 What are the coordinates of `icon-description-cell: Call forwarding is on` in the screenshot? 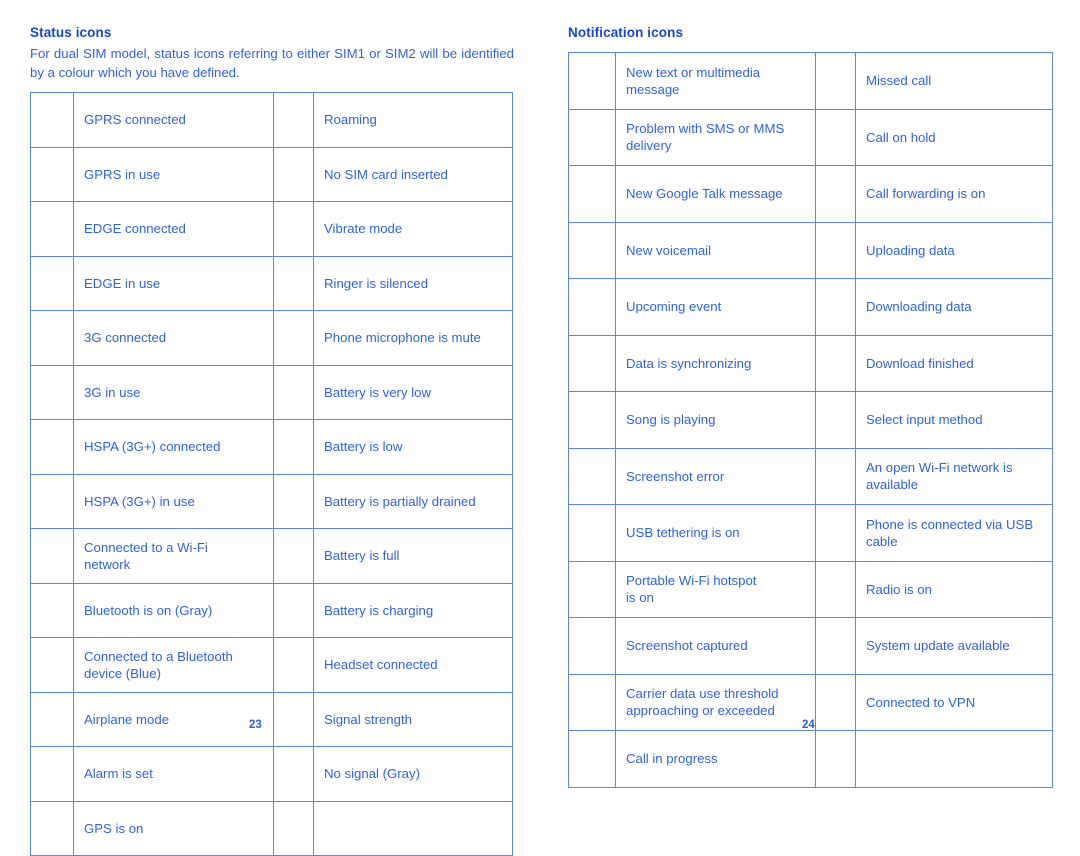 It's located at (954, 194).